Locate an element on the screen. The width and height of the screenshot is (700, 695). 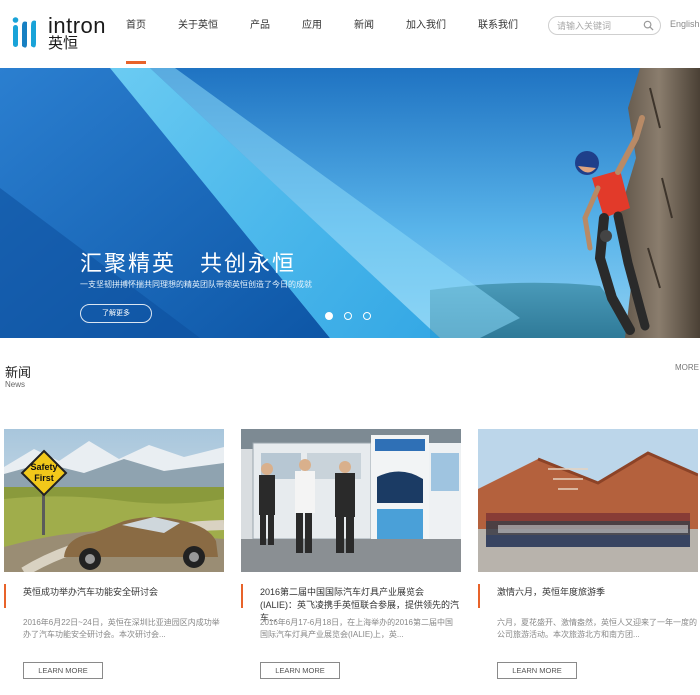
news-title-wrap: 英恒成功举办汽车功能安全研讨会 is located at coordinates (114, 597).